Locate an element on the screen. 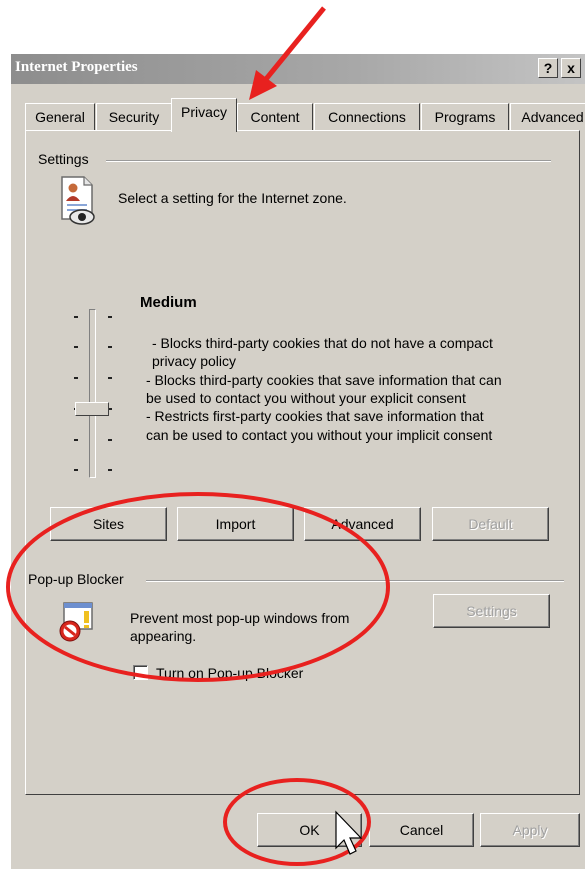  popup-blocker-checkbox-label: Turn on Pop-up Blocker is located at coordinates (230, 673).